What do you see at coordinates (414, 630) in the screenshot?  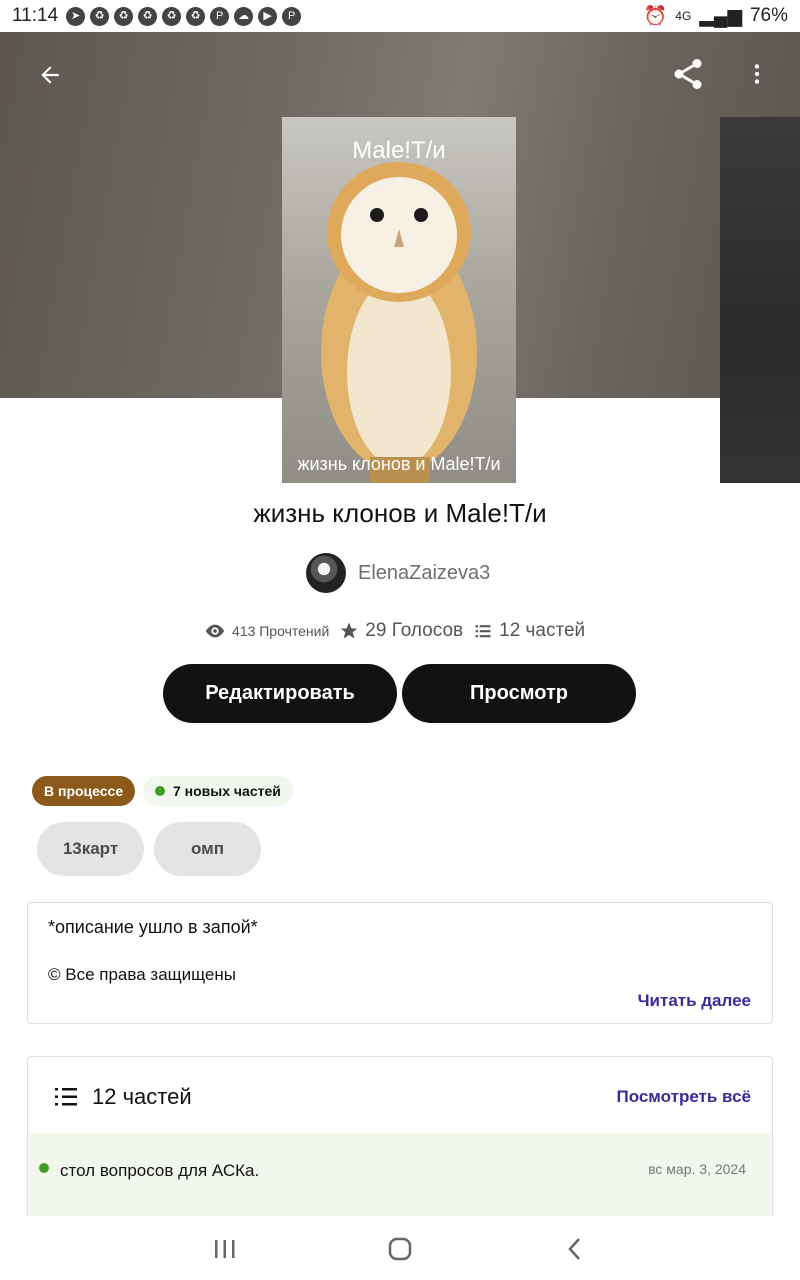 I see `votes-count: 29 Голосов` at bounding box center [414, 630].